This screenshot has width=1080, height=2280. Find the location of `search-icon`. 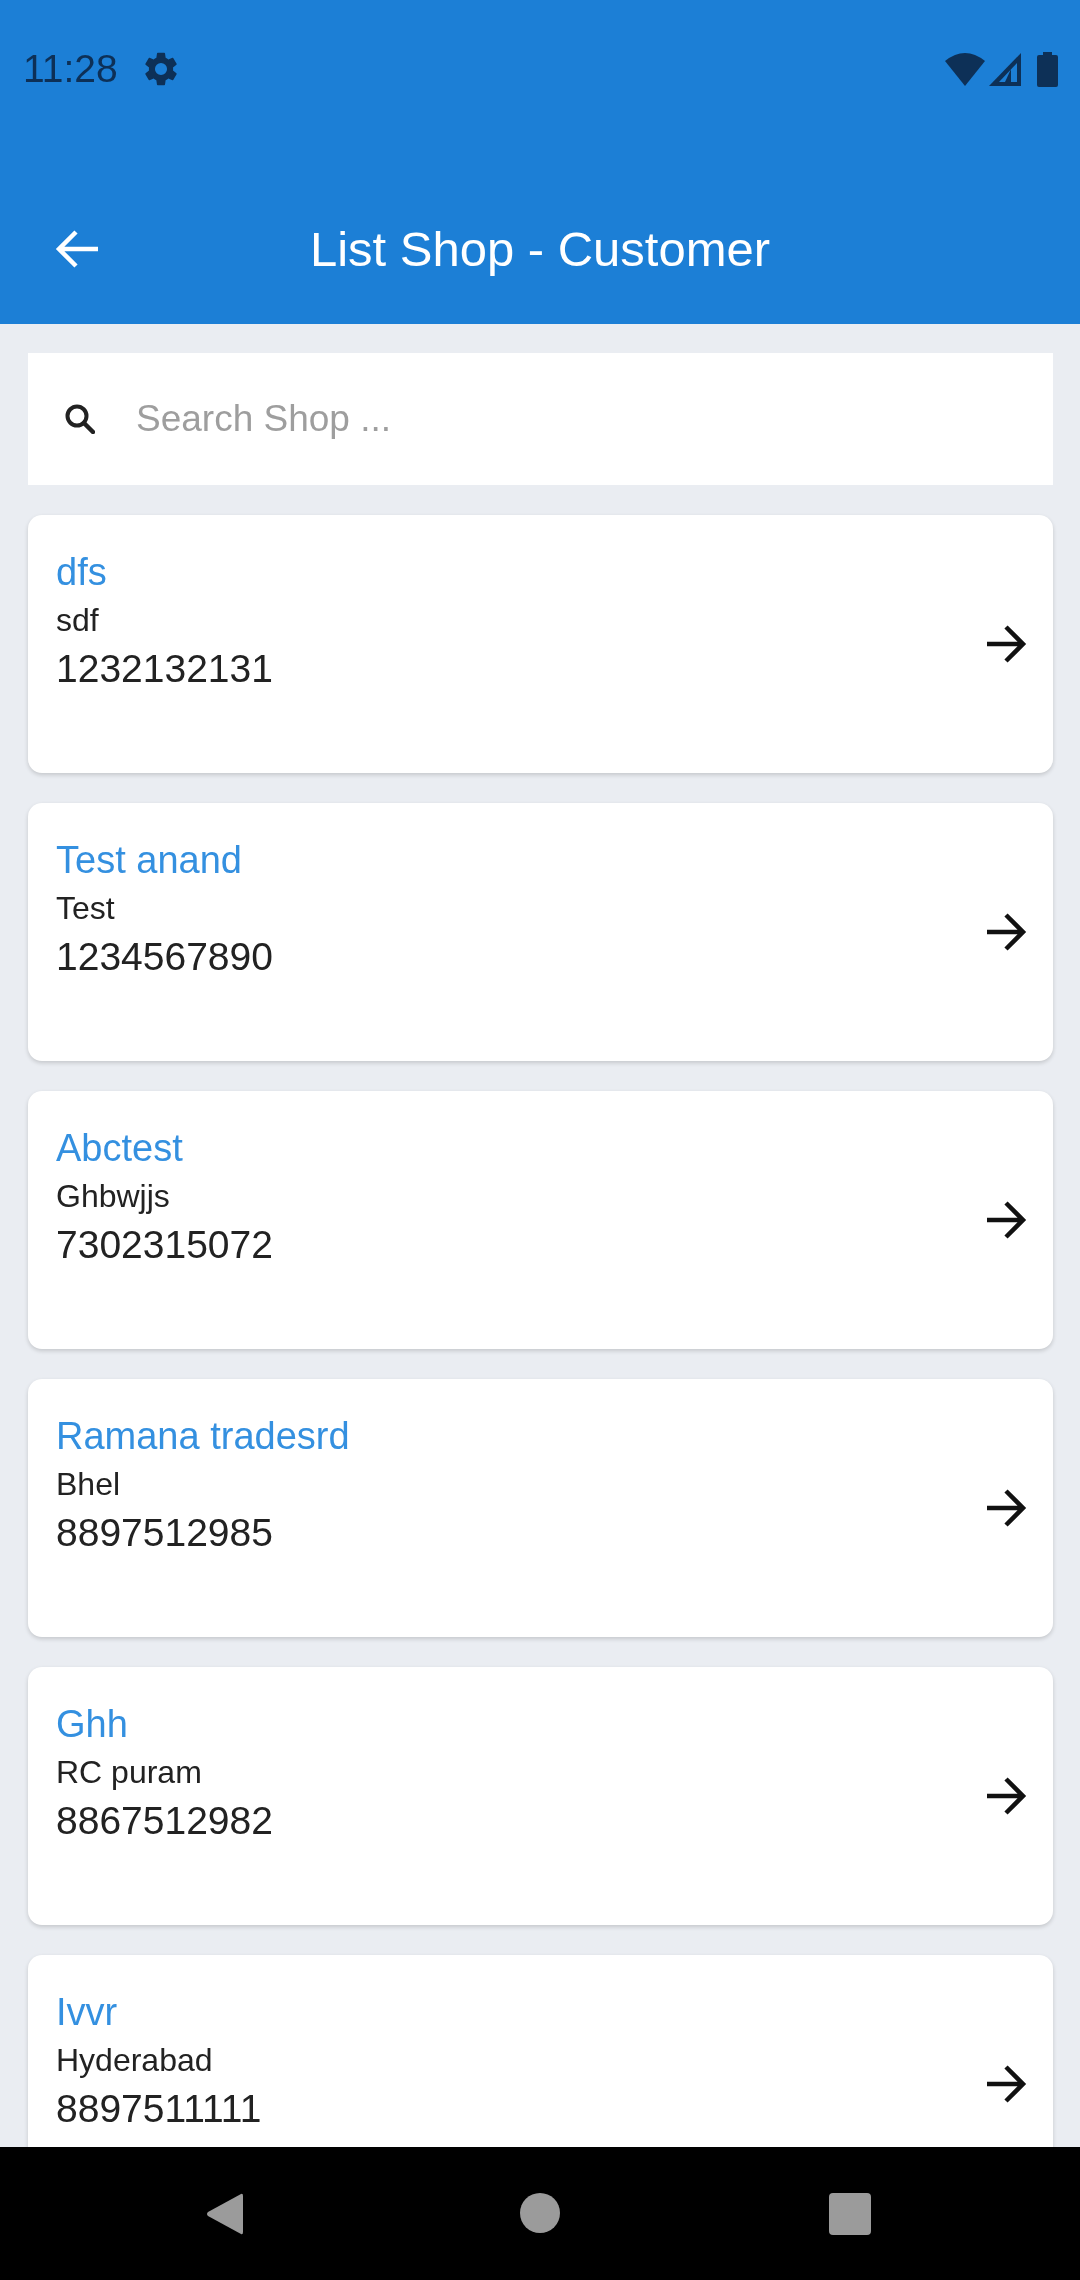

search-icon is located at coordinates (80, 419).